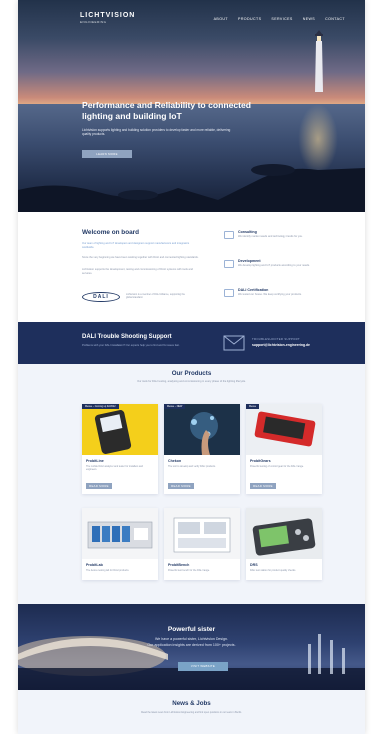 The height and width of the screenshot is (734, 383). What do you see at coordinates (309, 19) in the screenshot?
I see `nav-item-news: NEWS` at bounding box center [309, 19].